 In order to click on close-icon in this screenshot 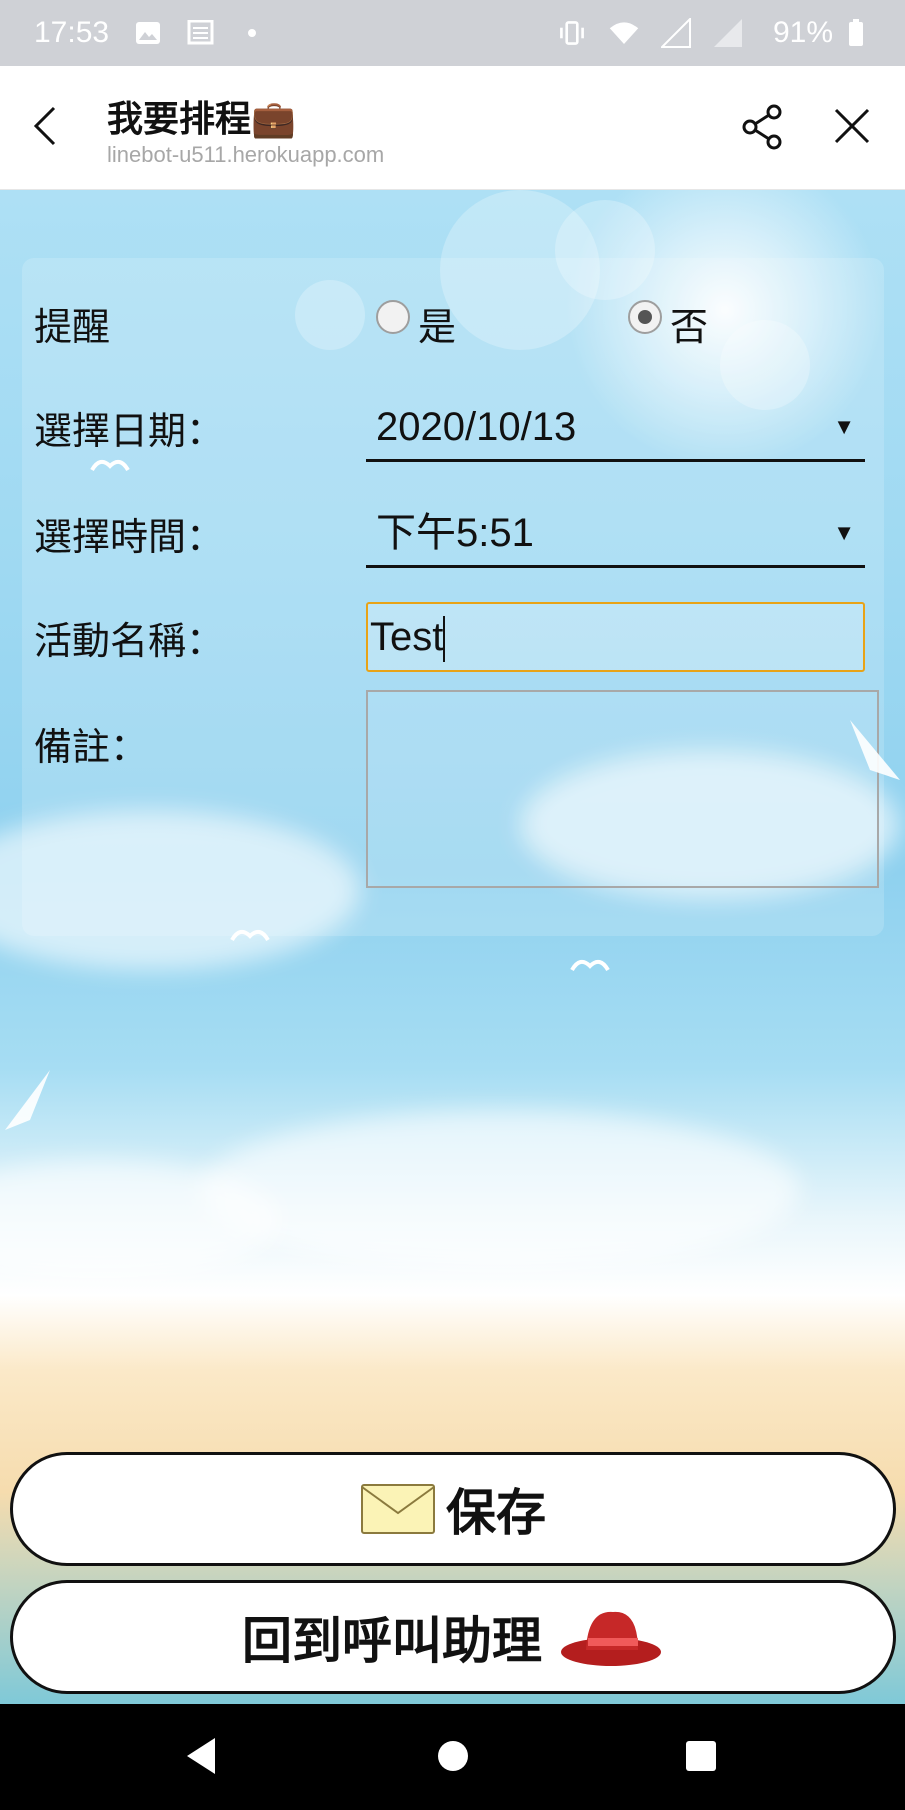, I will do `click(852, 126)`.